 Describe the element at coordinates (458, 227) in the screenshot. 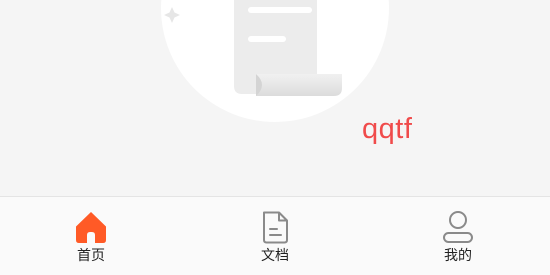

I see `user-icon` at that location.